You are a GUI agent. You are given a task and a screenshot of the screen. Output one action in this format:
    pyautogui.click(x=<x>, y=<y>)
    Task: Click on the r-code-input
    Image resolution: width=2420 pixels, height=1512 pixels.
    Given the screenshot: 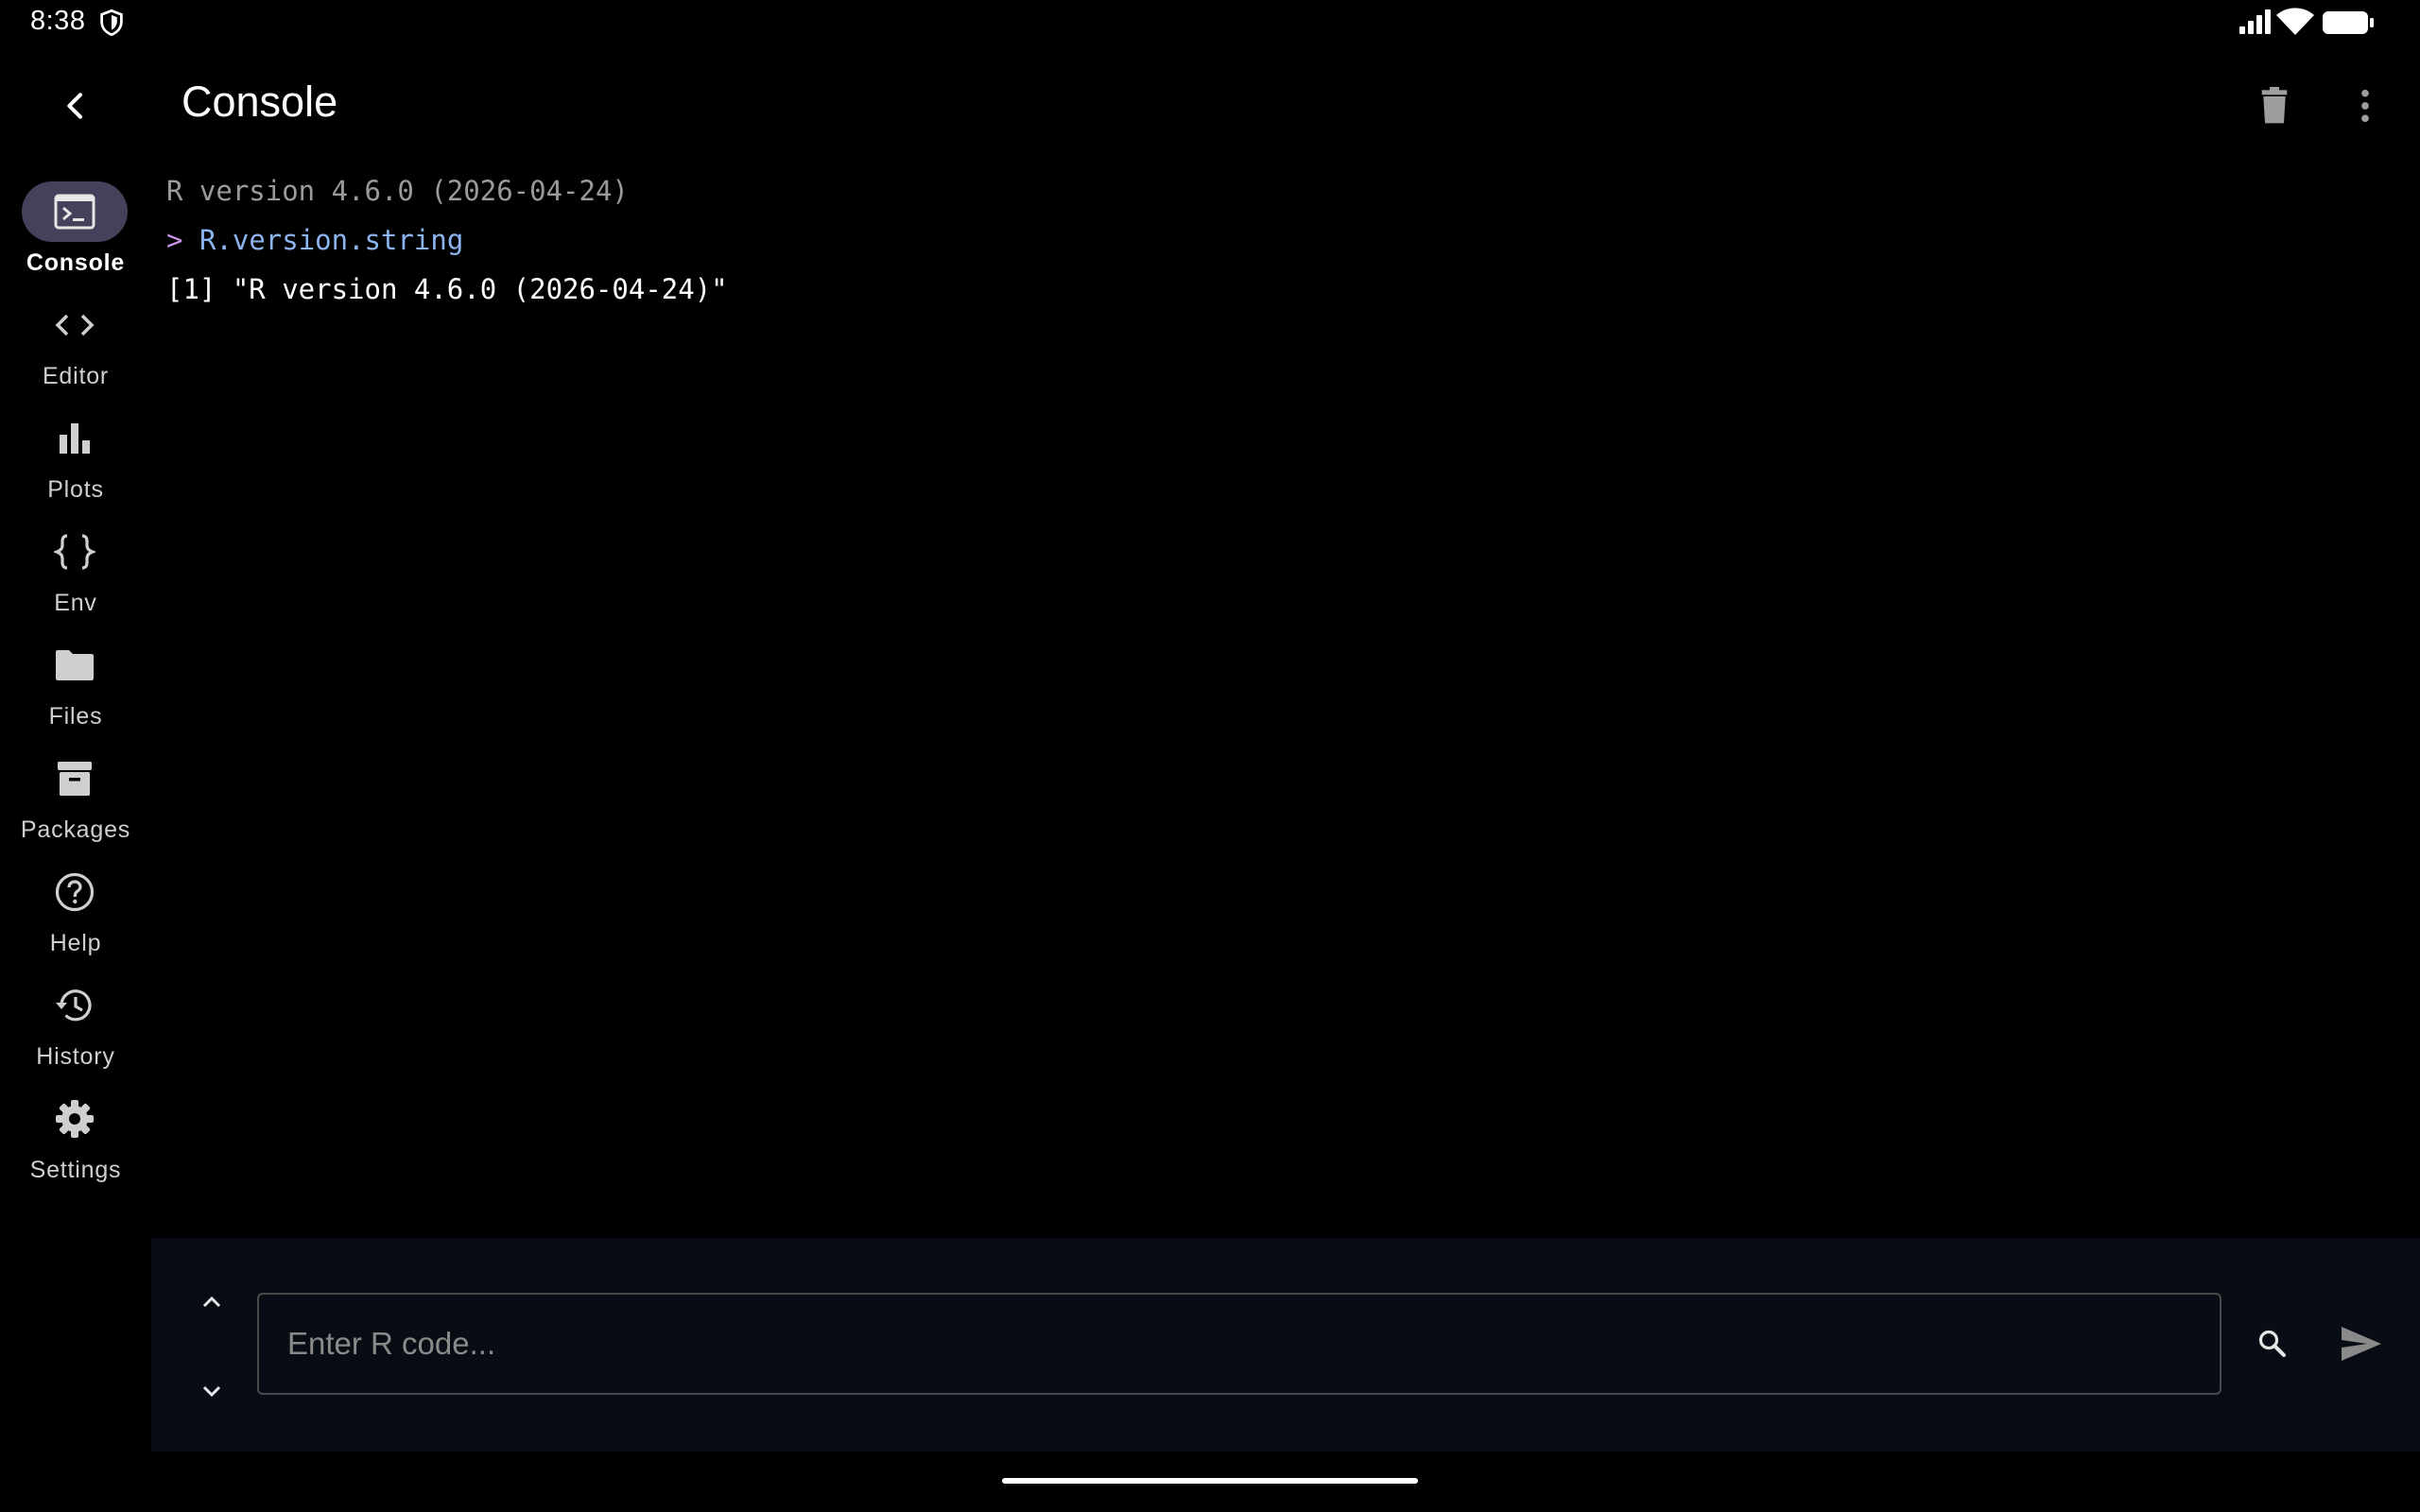 What is the action you would take?
    pyautogui.click(x=1239, y=1344)
    